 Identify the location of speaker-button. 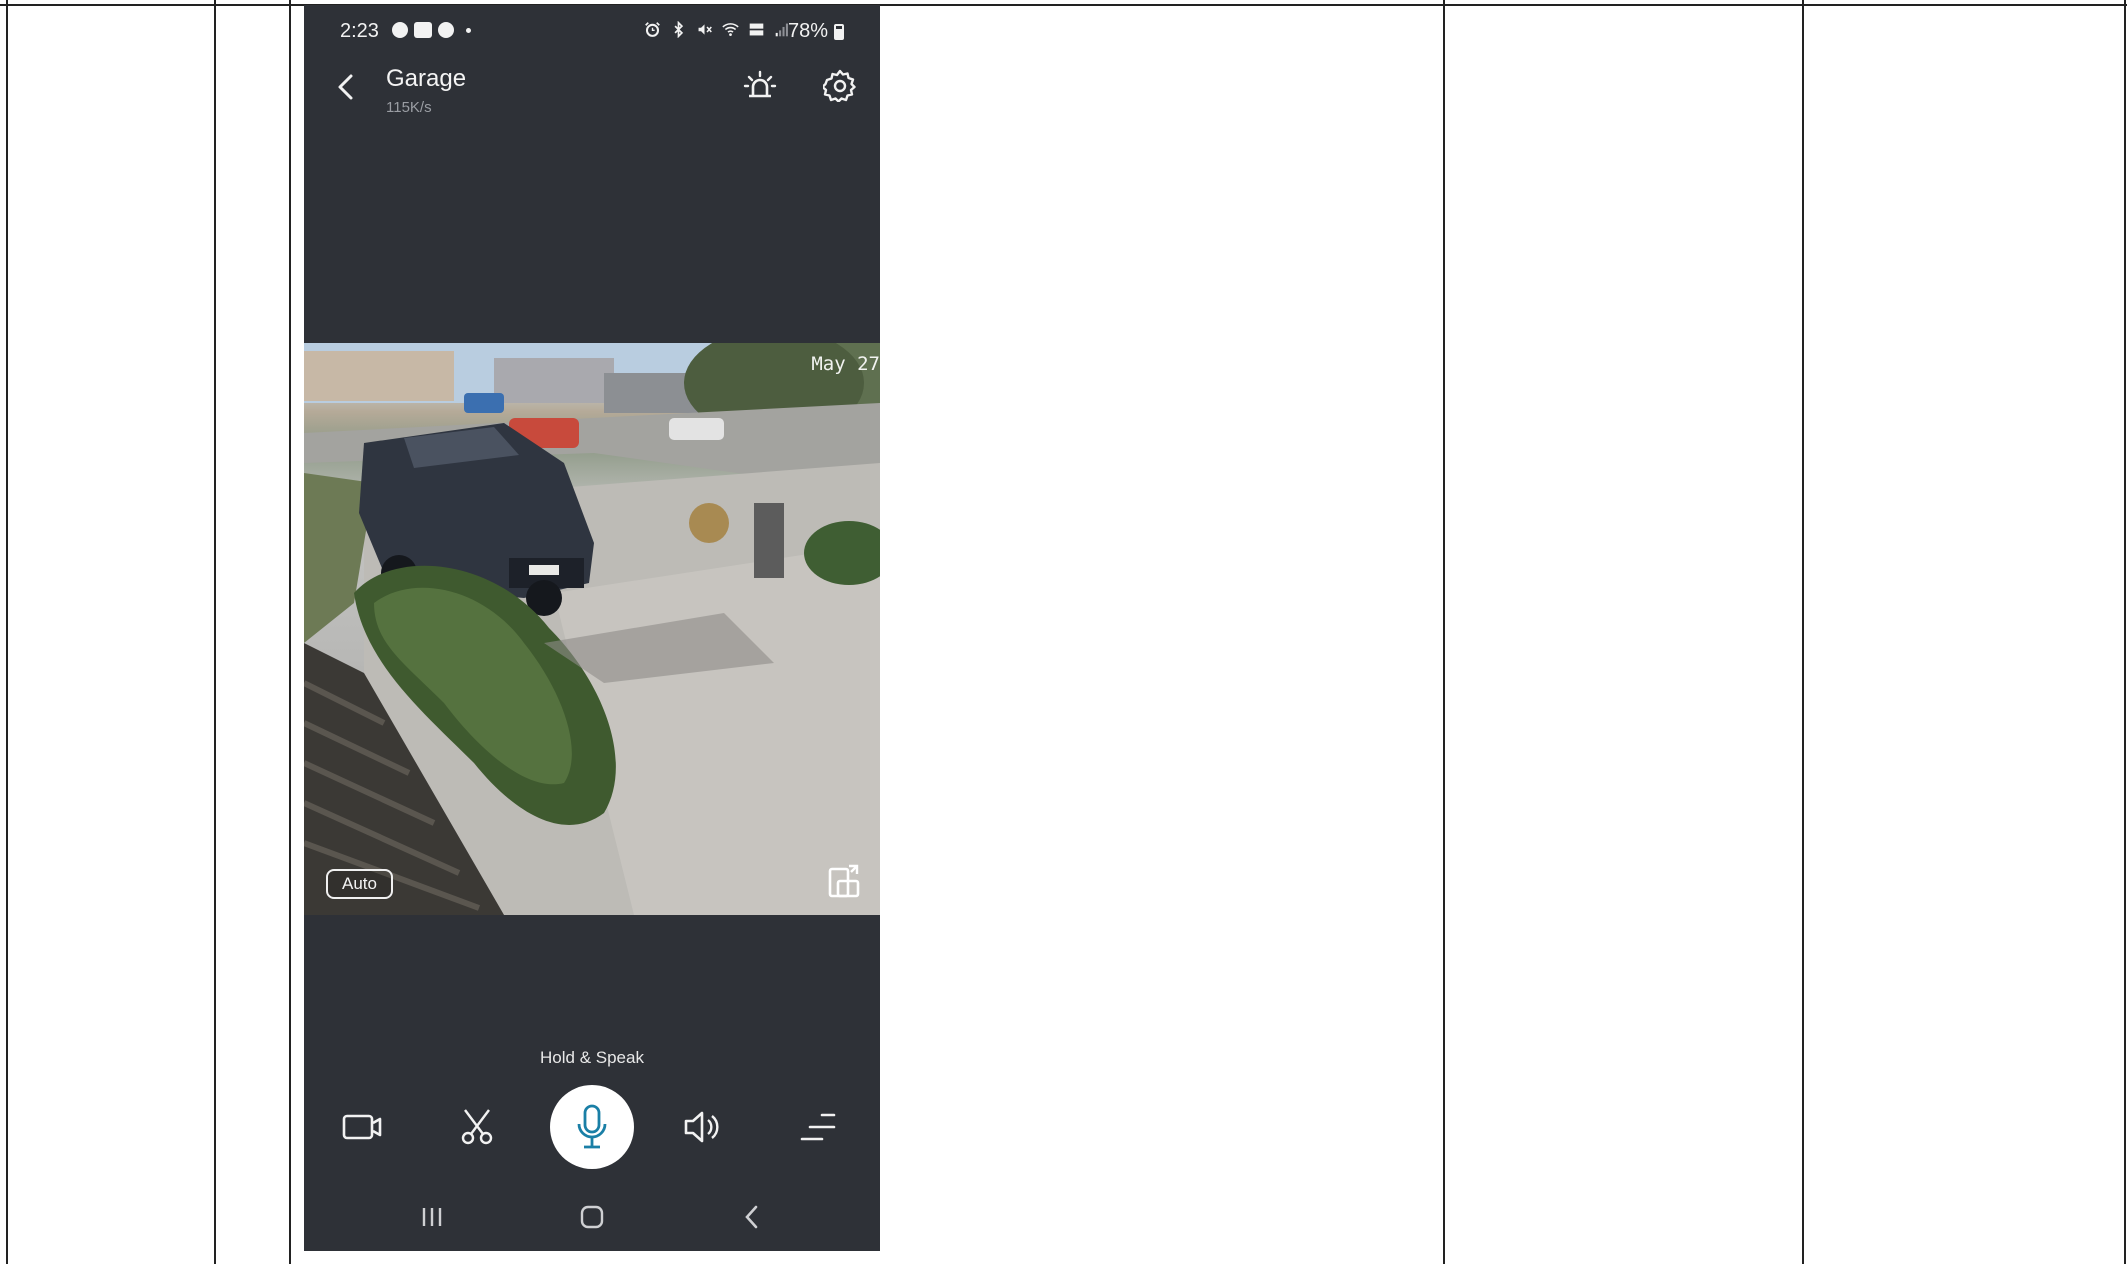
(702, 1127).